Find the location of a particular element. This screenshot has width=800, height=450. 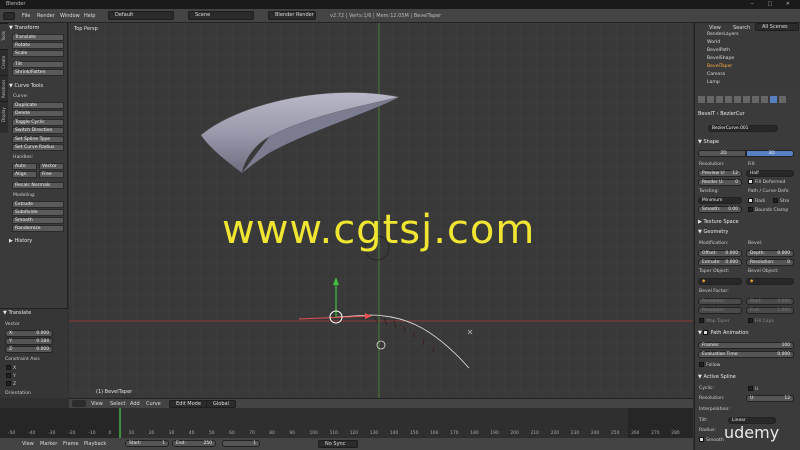

curve-data-name-field: BezierCurve.001 is located at coordinates (743, 128).